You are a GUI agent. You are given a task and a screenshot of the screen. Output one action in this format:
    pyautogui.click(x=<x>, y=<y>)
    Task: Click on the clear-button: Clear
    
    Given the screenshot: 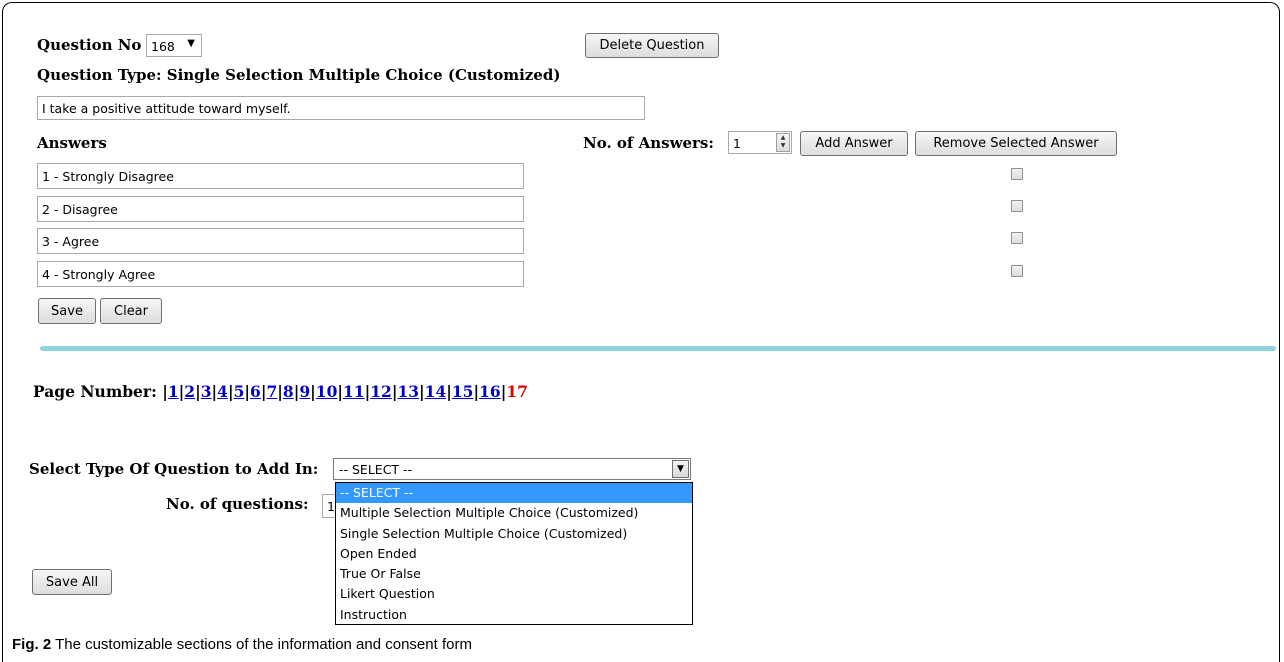 What is the action you would take?
    pyautogui.click(x=131, y=311)
    